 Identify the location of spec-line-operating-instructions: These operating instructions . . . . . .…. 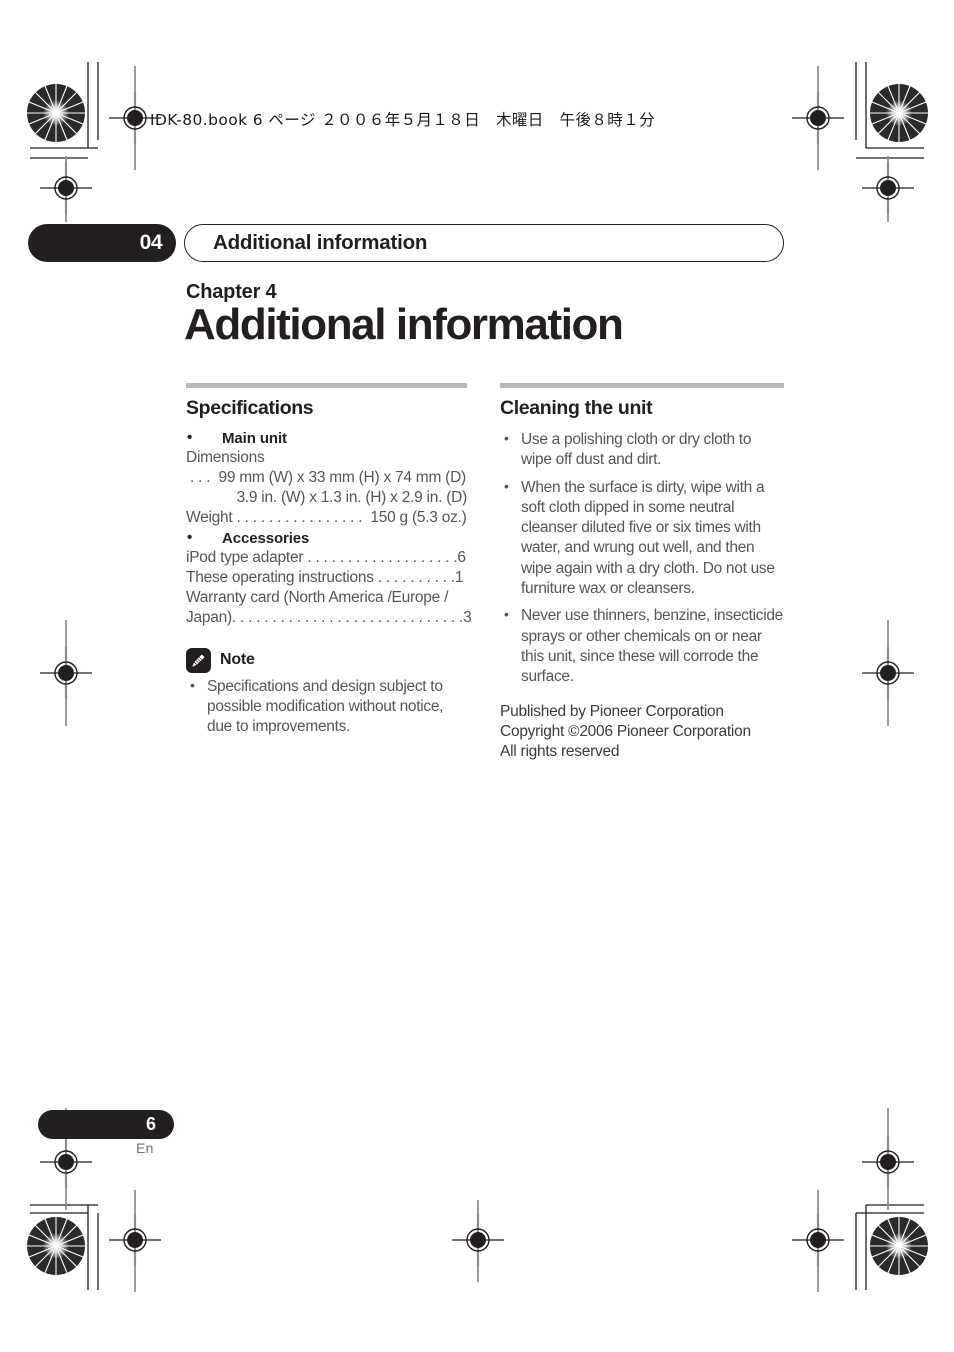
(325, 577).